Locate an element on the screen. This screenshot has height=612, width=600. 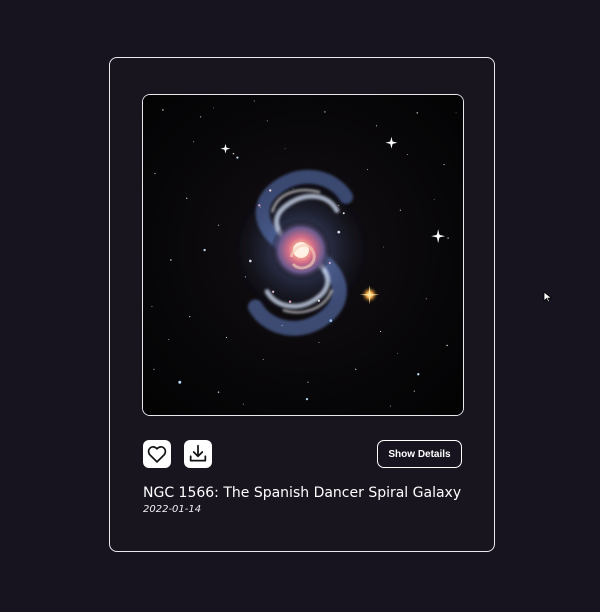
download-button is located at coordinates (198, 454).